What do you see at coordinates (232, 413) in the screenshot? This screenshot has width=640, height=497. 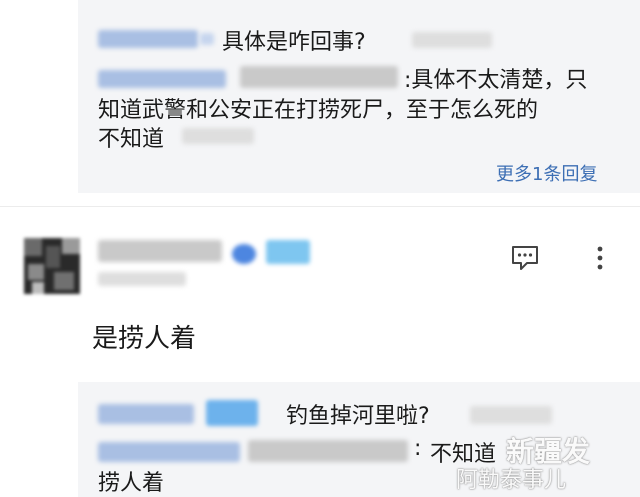 I see `reply-badge-blurred` at bounding box center [232, 413].